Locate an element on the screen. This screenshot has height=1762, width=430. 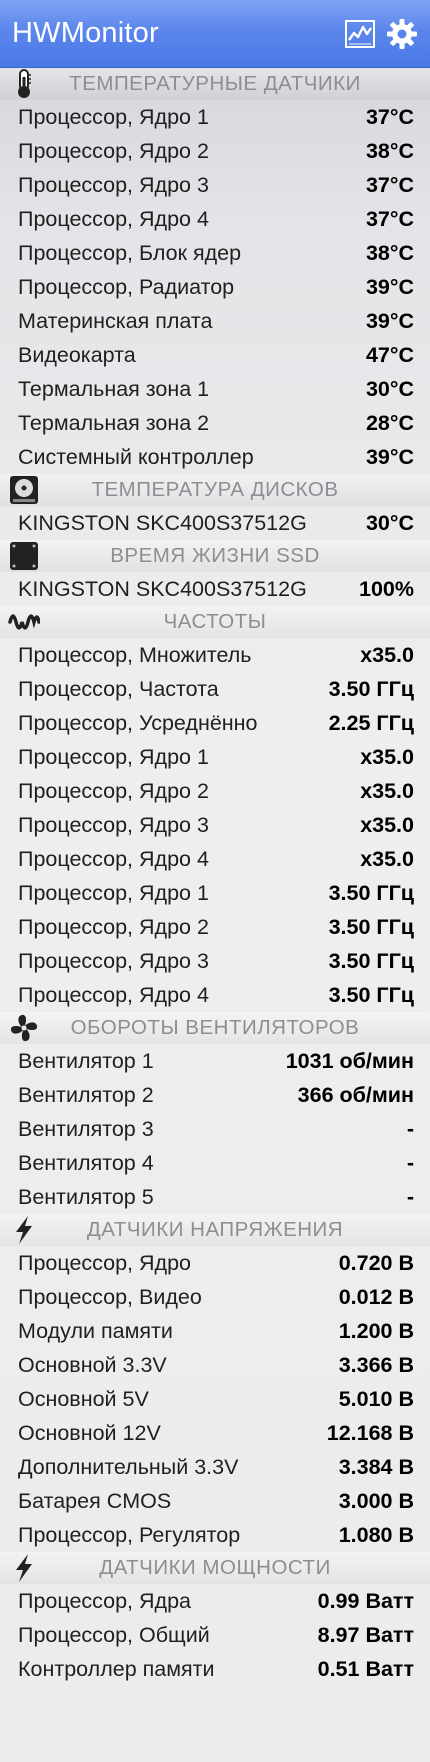
sensor-row: Контроллер памяти 0.51 Ватт is located at coordinates (215, 1669).